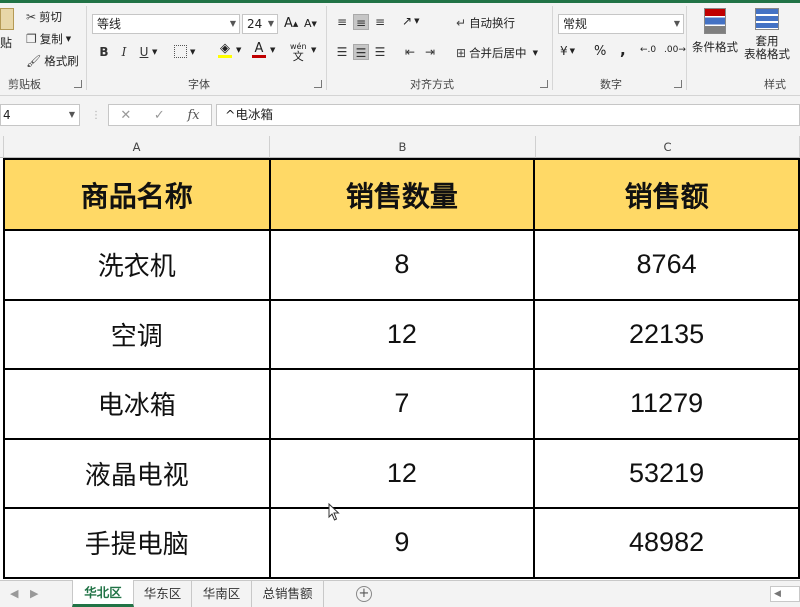 Image resolution: width=800 pixels, height=607 pixels. Describe the element at coordinates (432, 84) in the screenshot. I see `alignment-group-label: 对齐方式` at that location.